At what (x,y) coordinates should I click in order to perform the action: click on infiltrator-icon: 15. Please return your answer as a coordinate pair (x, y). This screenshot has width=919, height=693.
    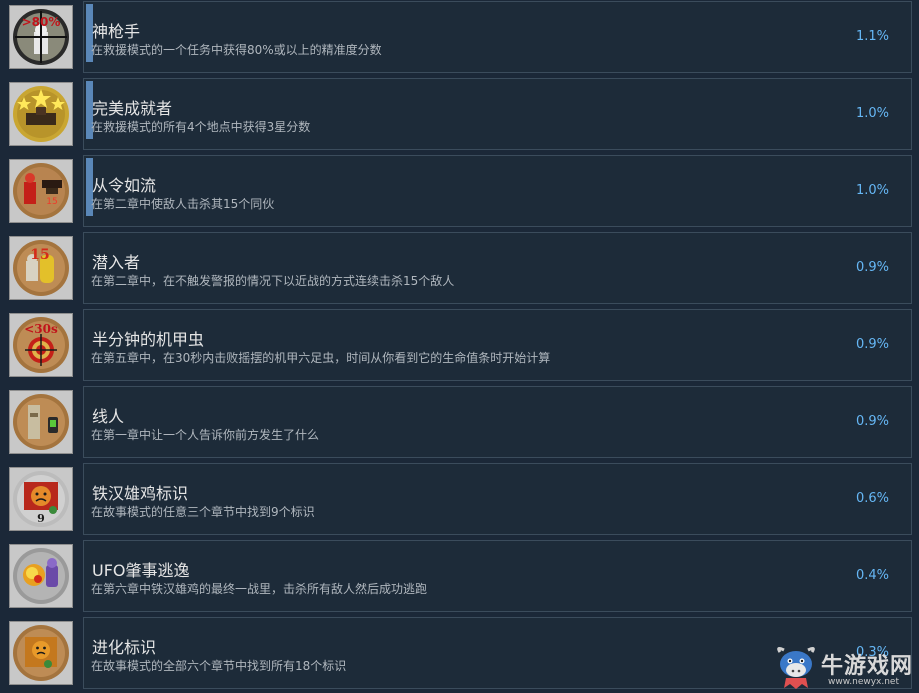
    Looking at the image, I should click on (41, 268).